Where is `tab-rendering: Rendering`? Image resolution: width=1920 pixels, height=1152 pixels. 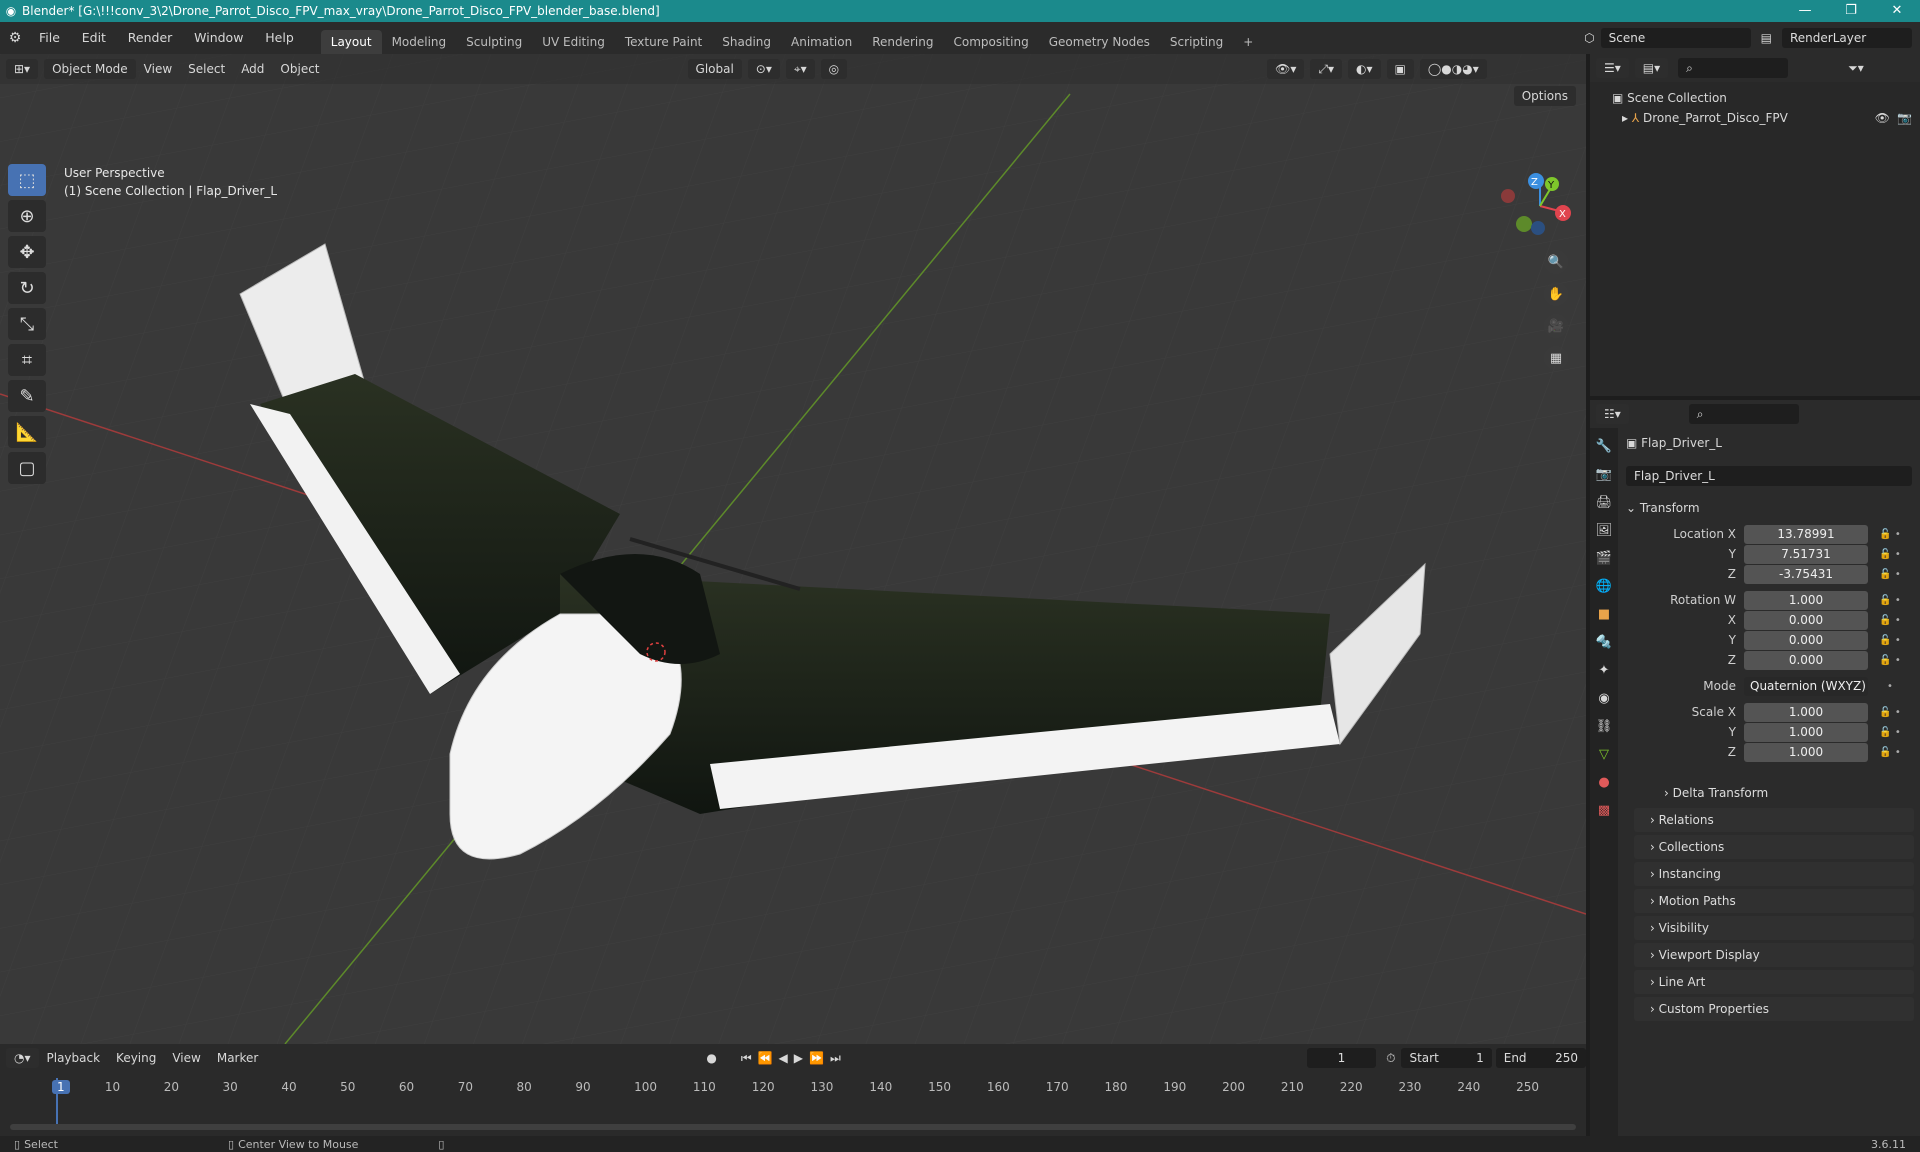 tab-rendering: Rendering is located at coordinates (902, 42).